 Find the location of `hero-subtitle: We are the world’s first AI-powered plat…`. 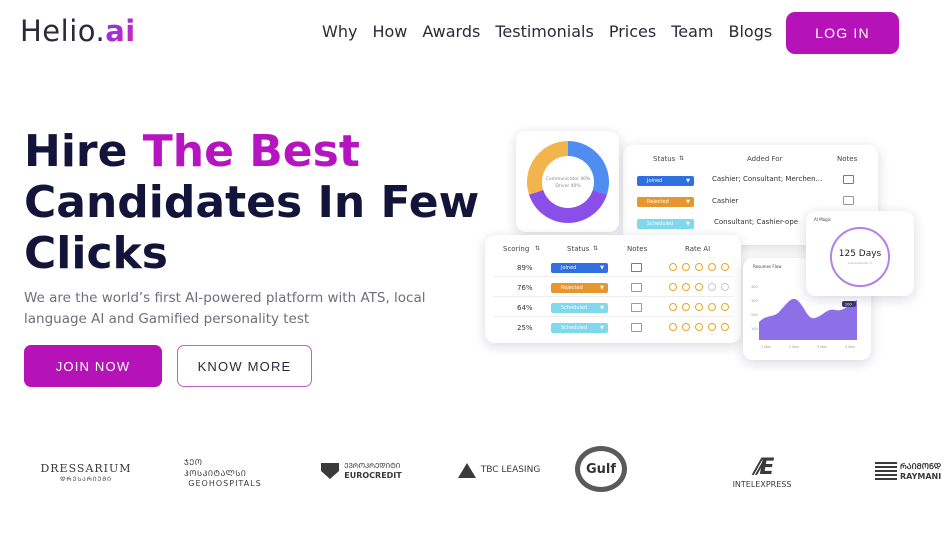

hero-subtitle: We are the world’s first AI-powered plat… is located at coordinates (225, 308).